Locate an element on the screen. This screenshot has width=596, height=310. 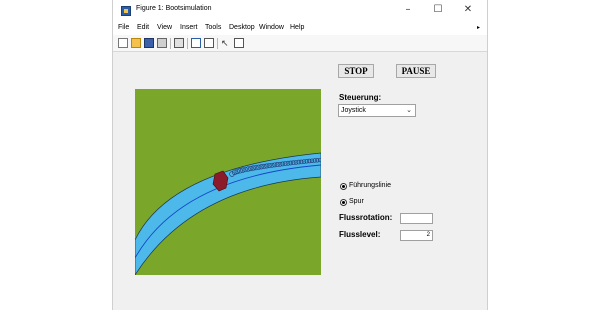
fuehrungslinie-radio is located at coordinates (343, 186).